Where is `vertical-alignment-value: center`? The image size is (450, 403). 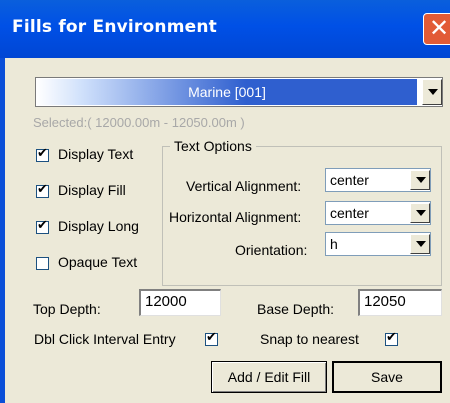 vertical-alignment-value: center is located at coordinates (349, 180).